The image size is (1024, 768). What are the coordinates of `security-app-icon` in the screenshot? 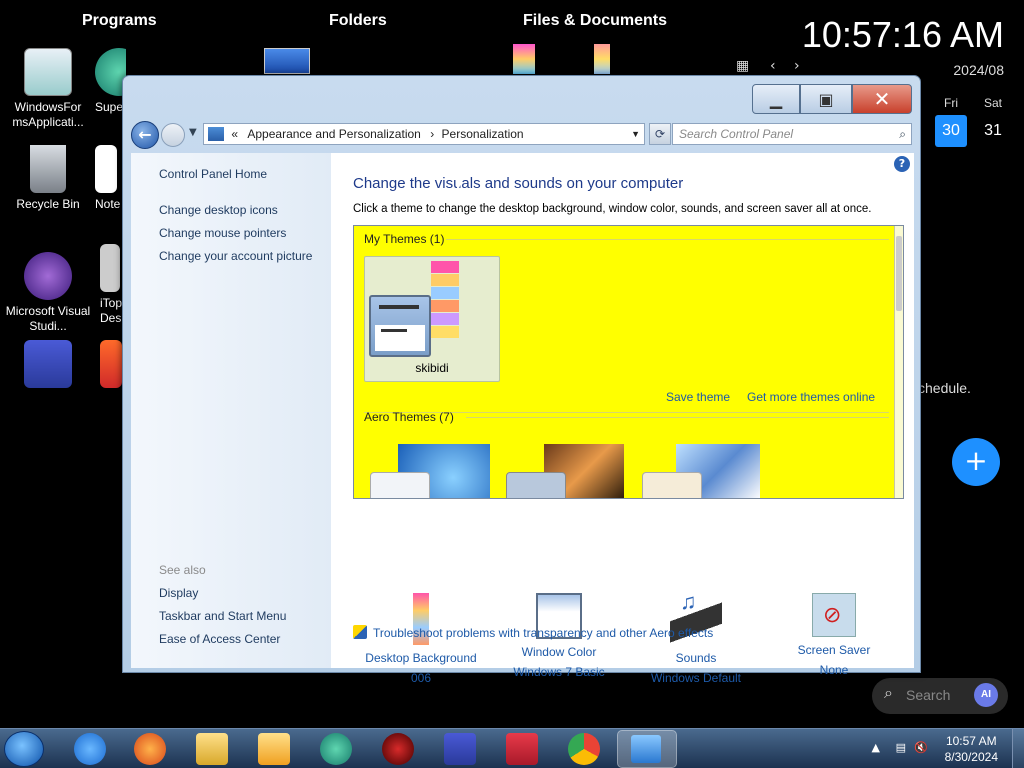 It's located at (398, 749).